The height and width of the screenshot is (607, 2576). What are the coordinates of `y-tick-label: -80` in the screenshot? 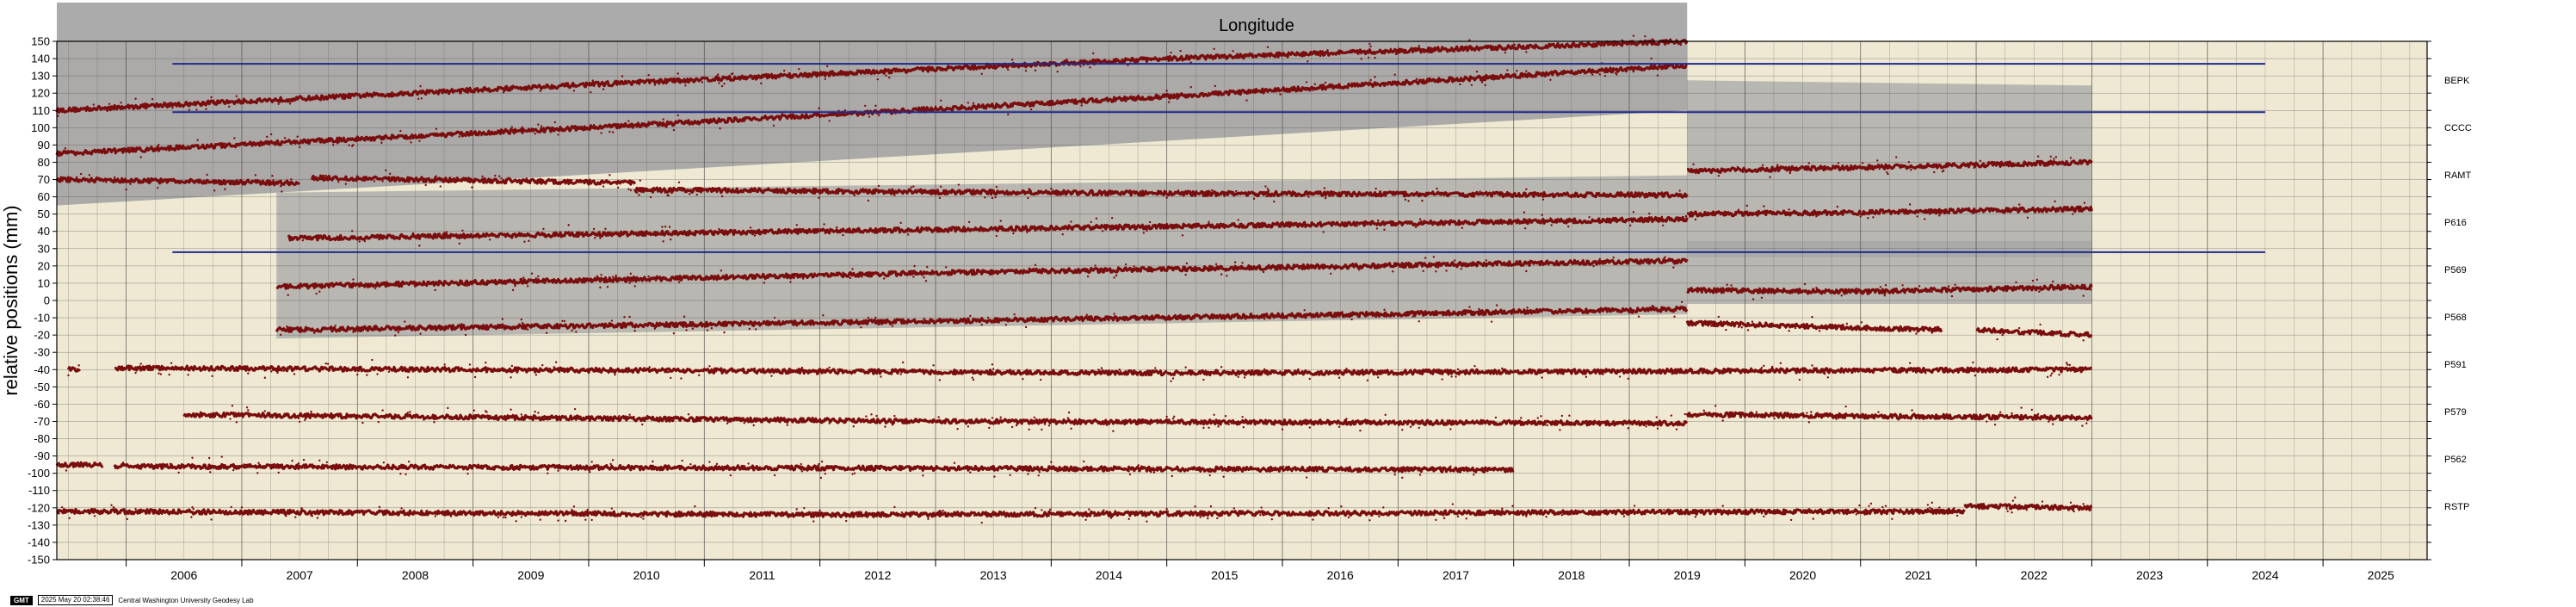 It's located at (42, 438).